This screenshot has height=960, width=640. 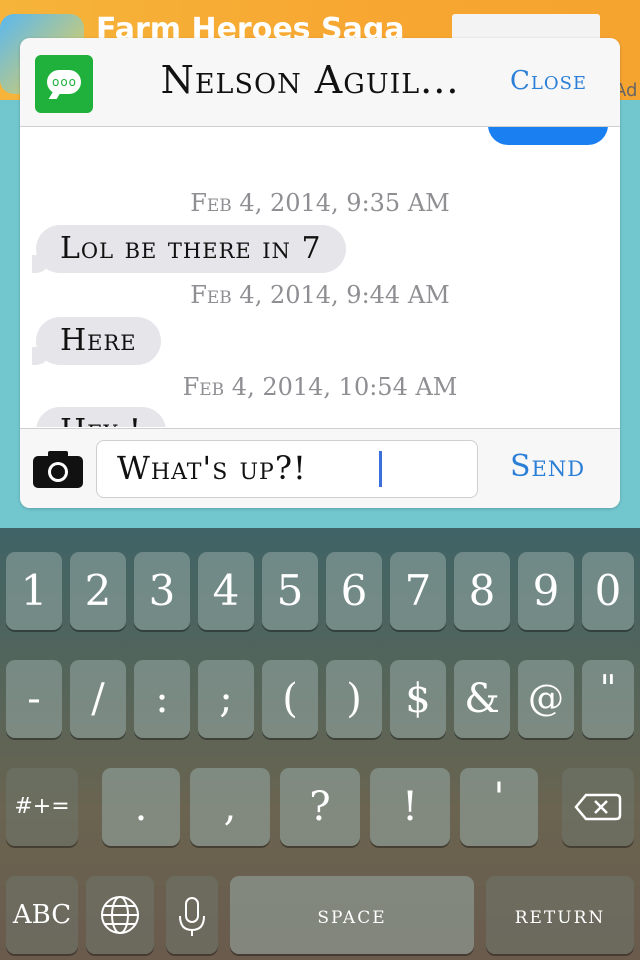 What do you see at coordinates (548, 81) in the screenshot?
I see `close-button: Close` at bounding box center [548, 81].